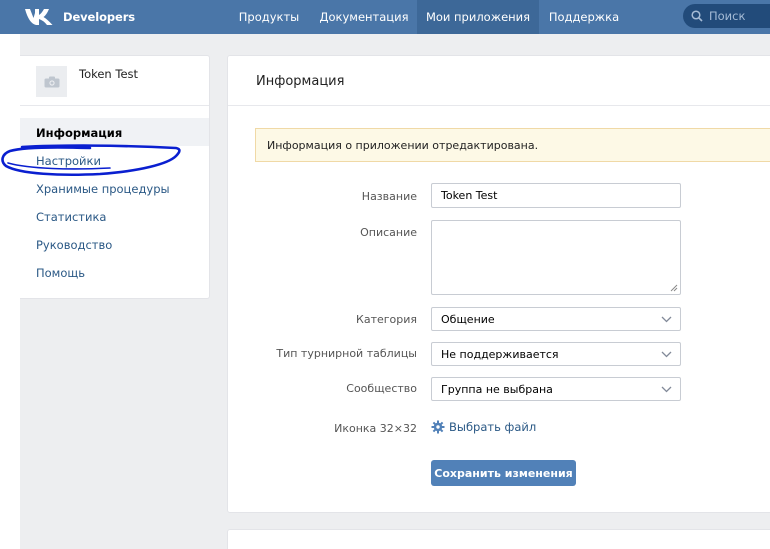 The height and width of the screenshot is (549, 770). I want to click on left-margin, so click(10, 274).